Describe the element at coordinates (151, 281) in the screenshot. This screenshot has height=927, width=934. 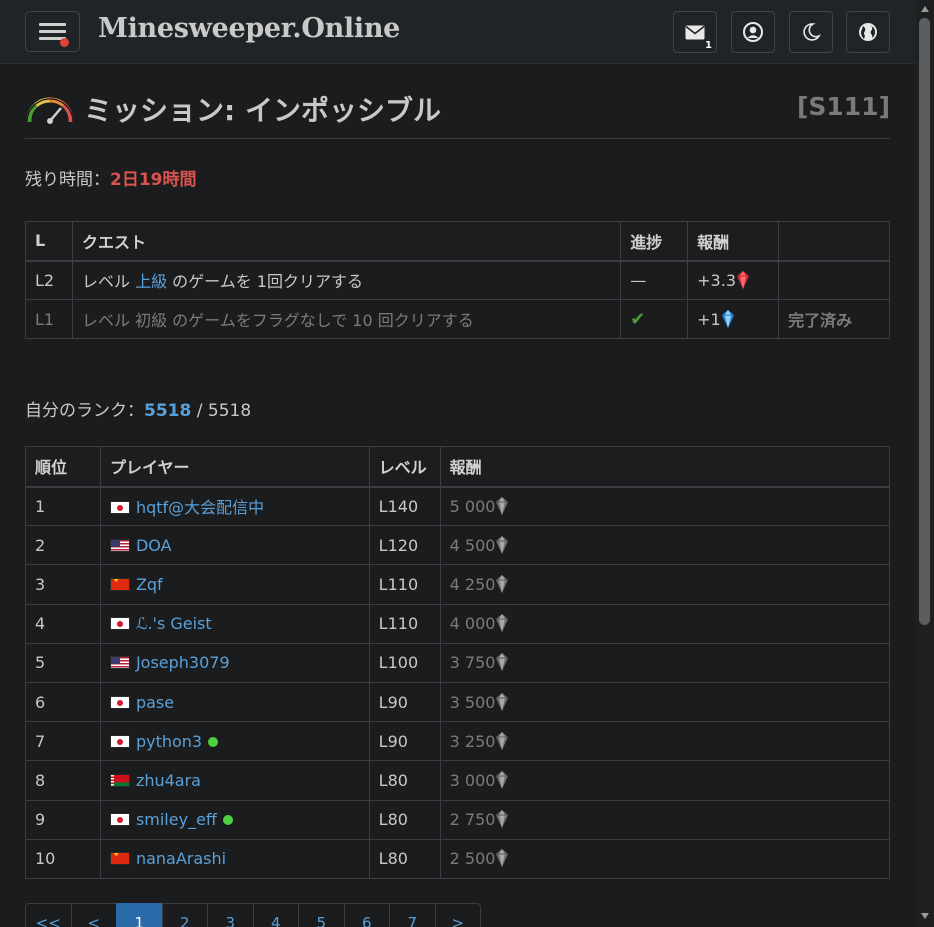
I see `difficulty-link: 上級` at that location.